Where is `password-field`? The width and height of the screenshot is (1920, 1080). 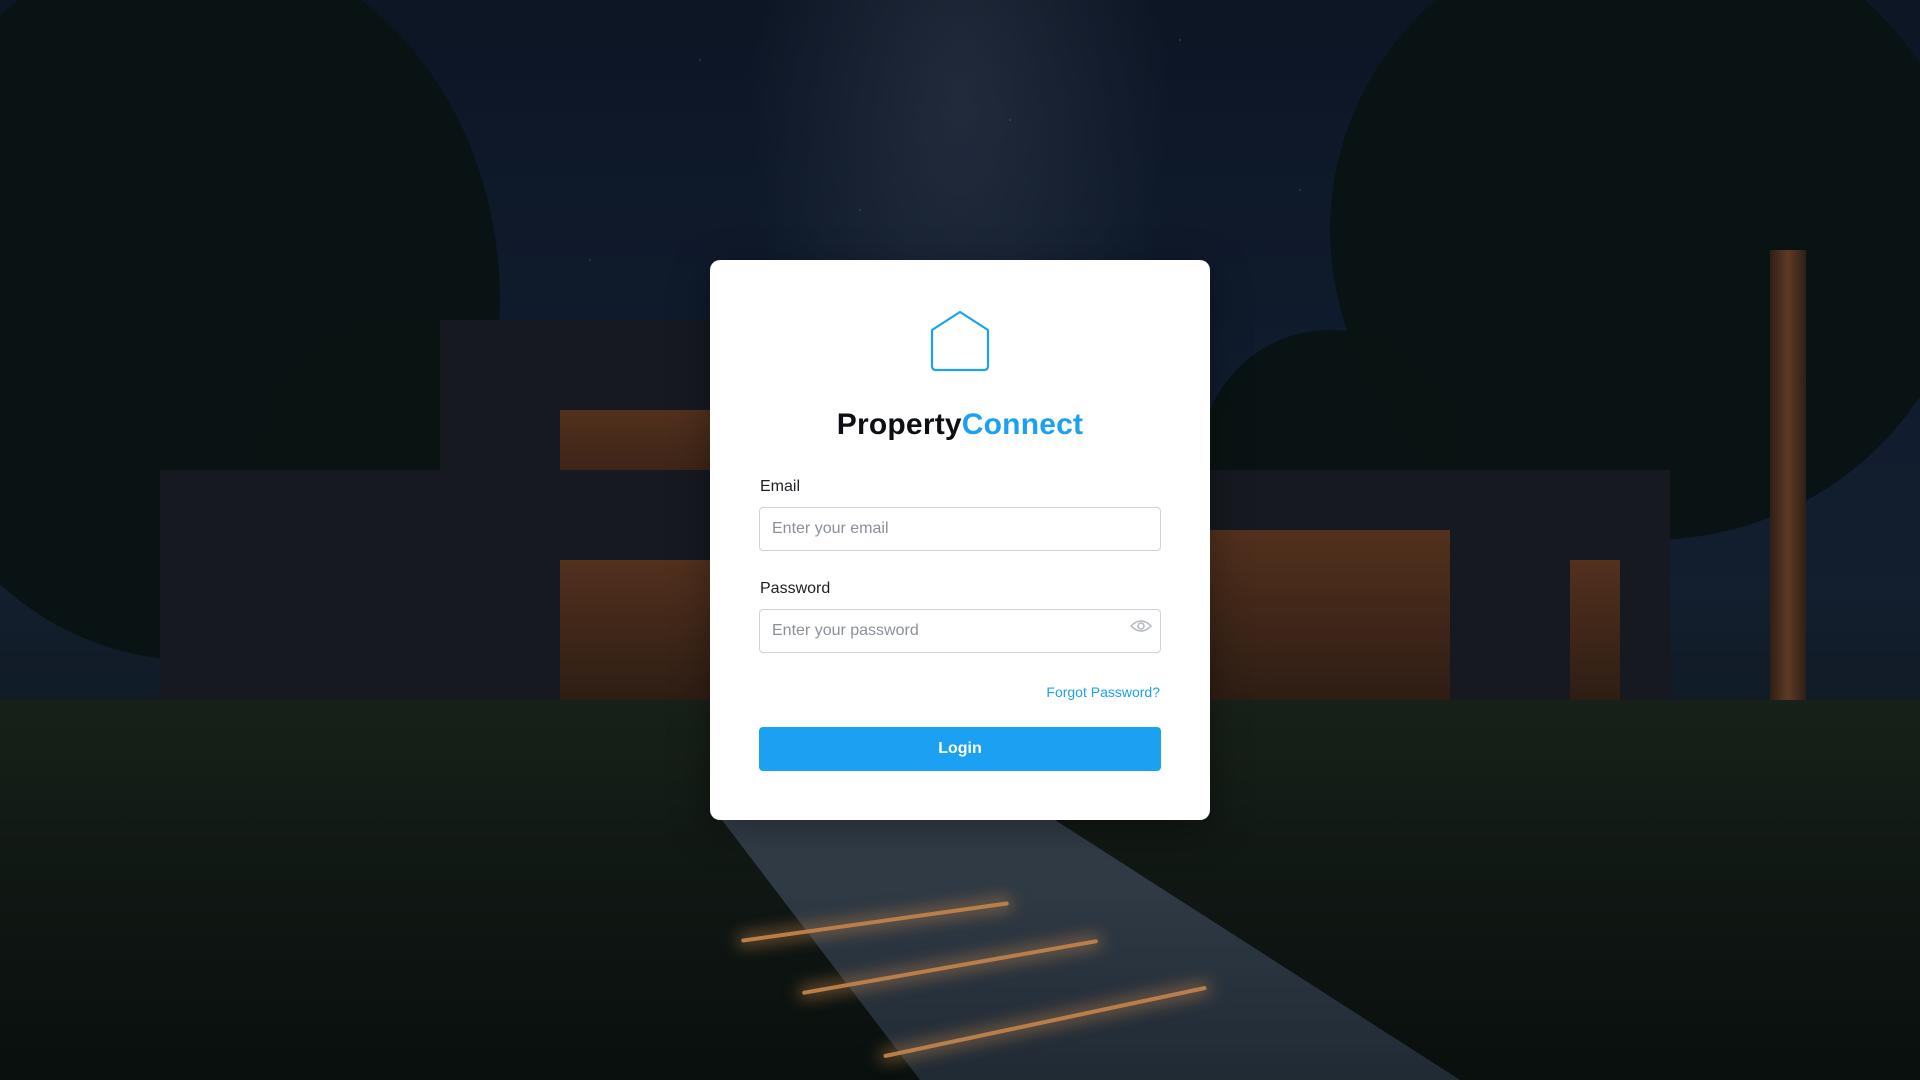 password-field is located at coordinates (960, 631).